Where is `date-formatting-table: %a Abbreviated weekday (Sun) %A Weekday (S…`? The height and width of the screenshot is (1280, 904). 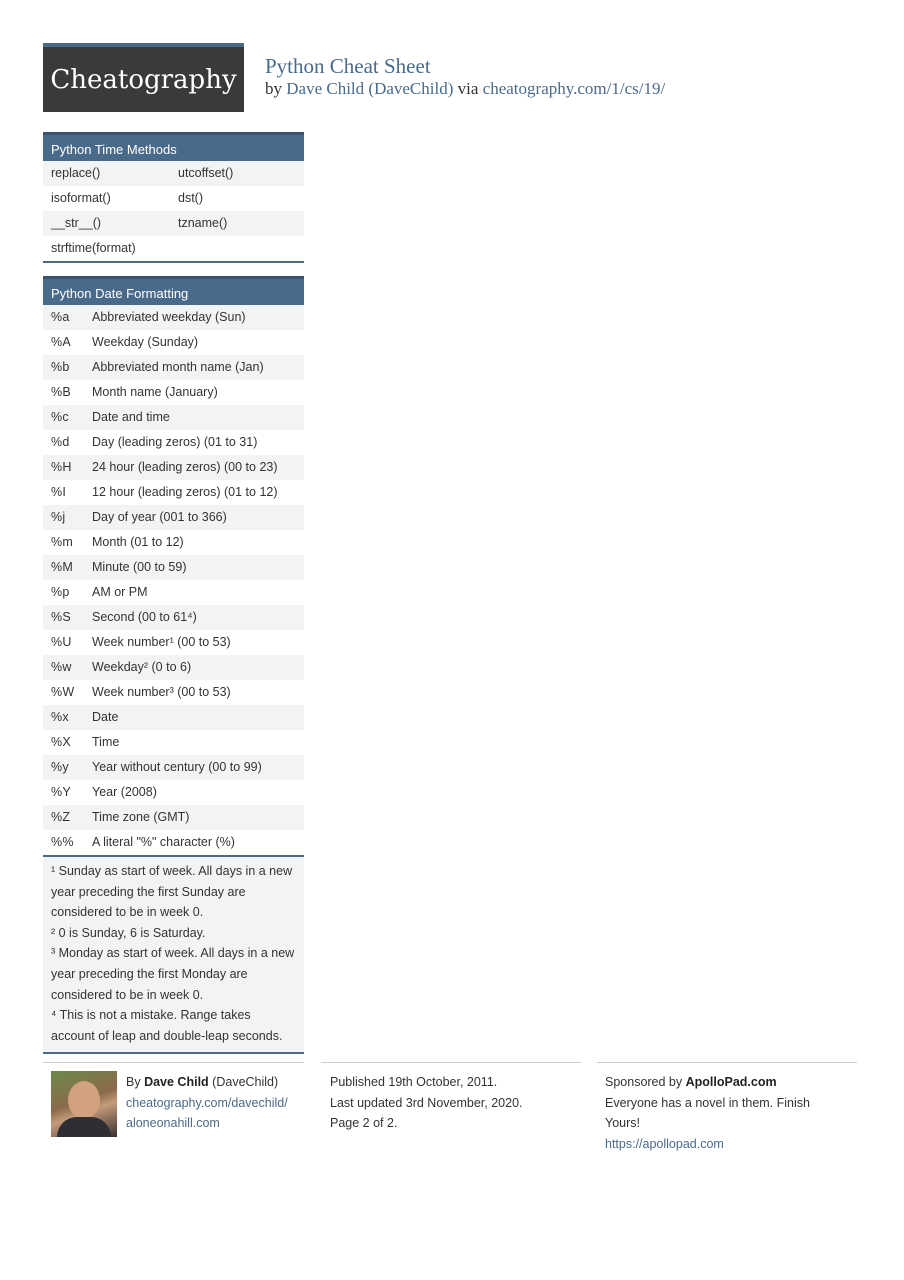
date-formatting-table: %a Abbreviated weekday (Sun) %A Weekday (S… is located at coordinates (173, 580).